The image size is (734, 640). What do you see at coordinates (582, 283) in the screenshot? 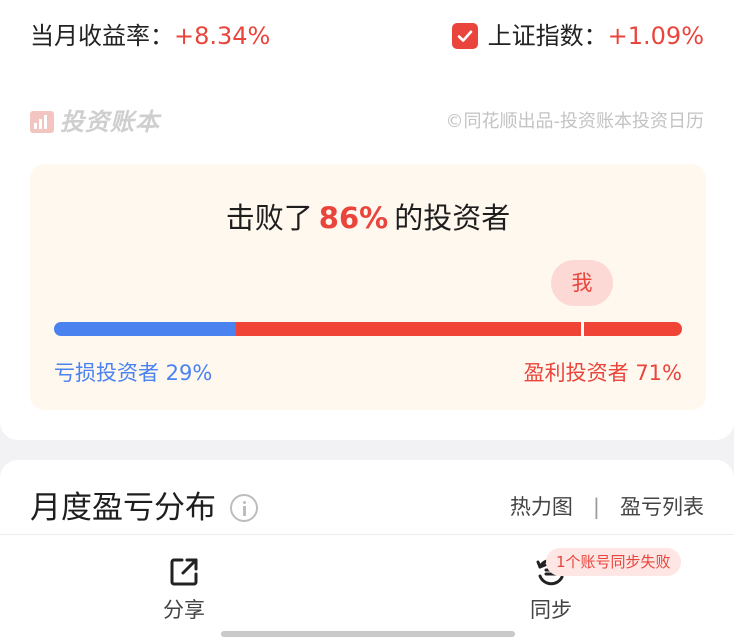
I see `me-marker-bubble: 我` at bounding box center [582, 283].